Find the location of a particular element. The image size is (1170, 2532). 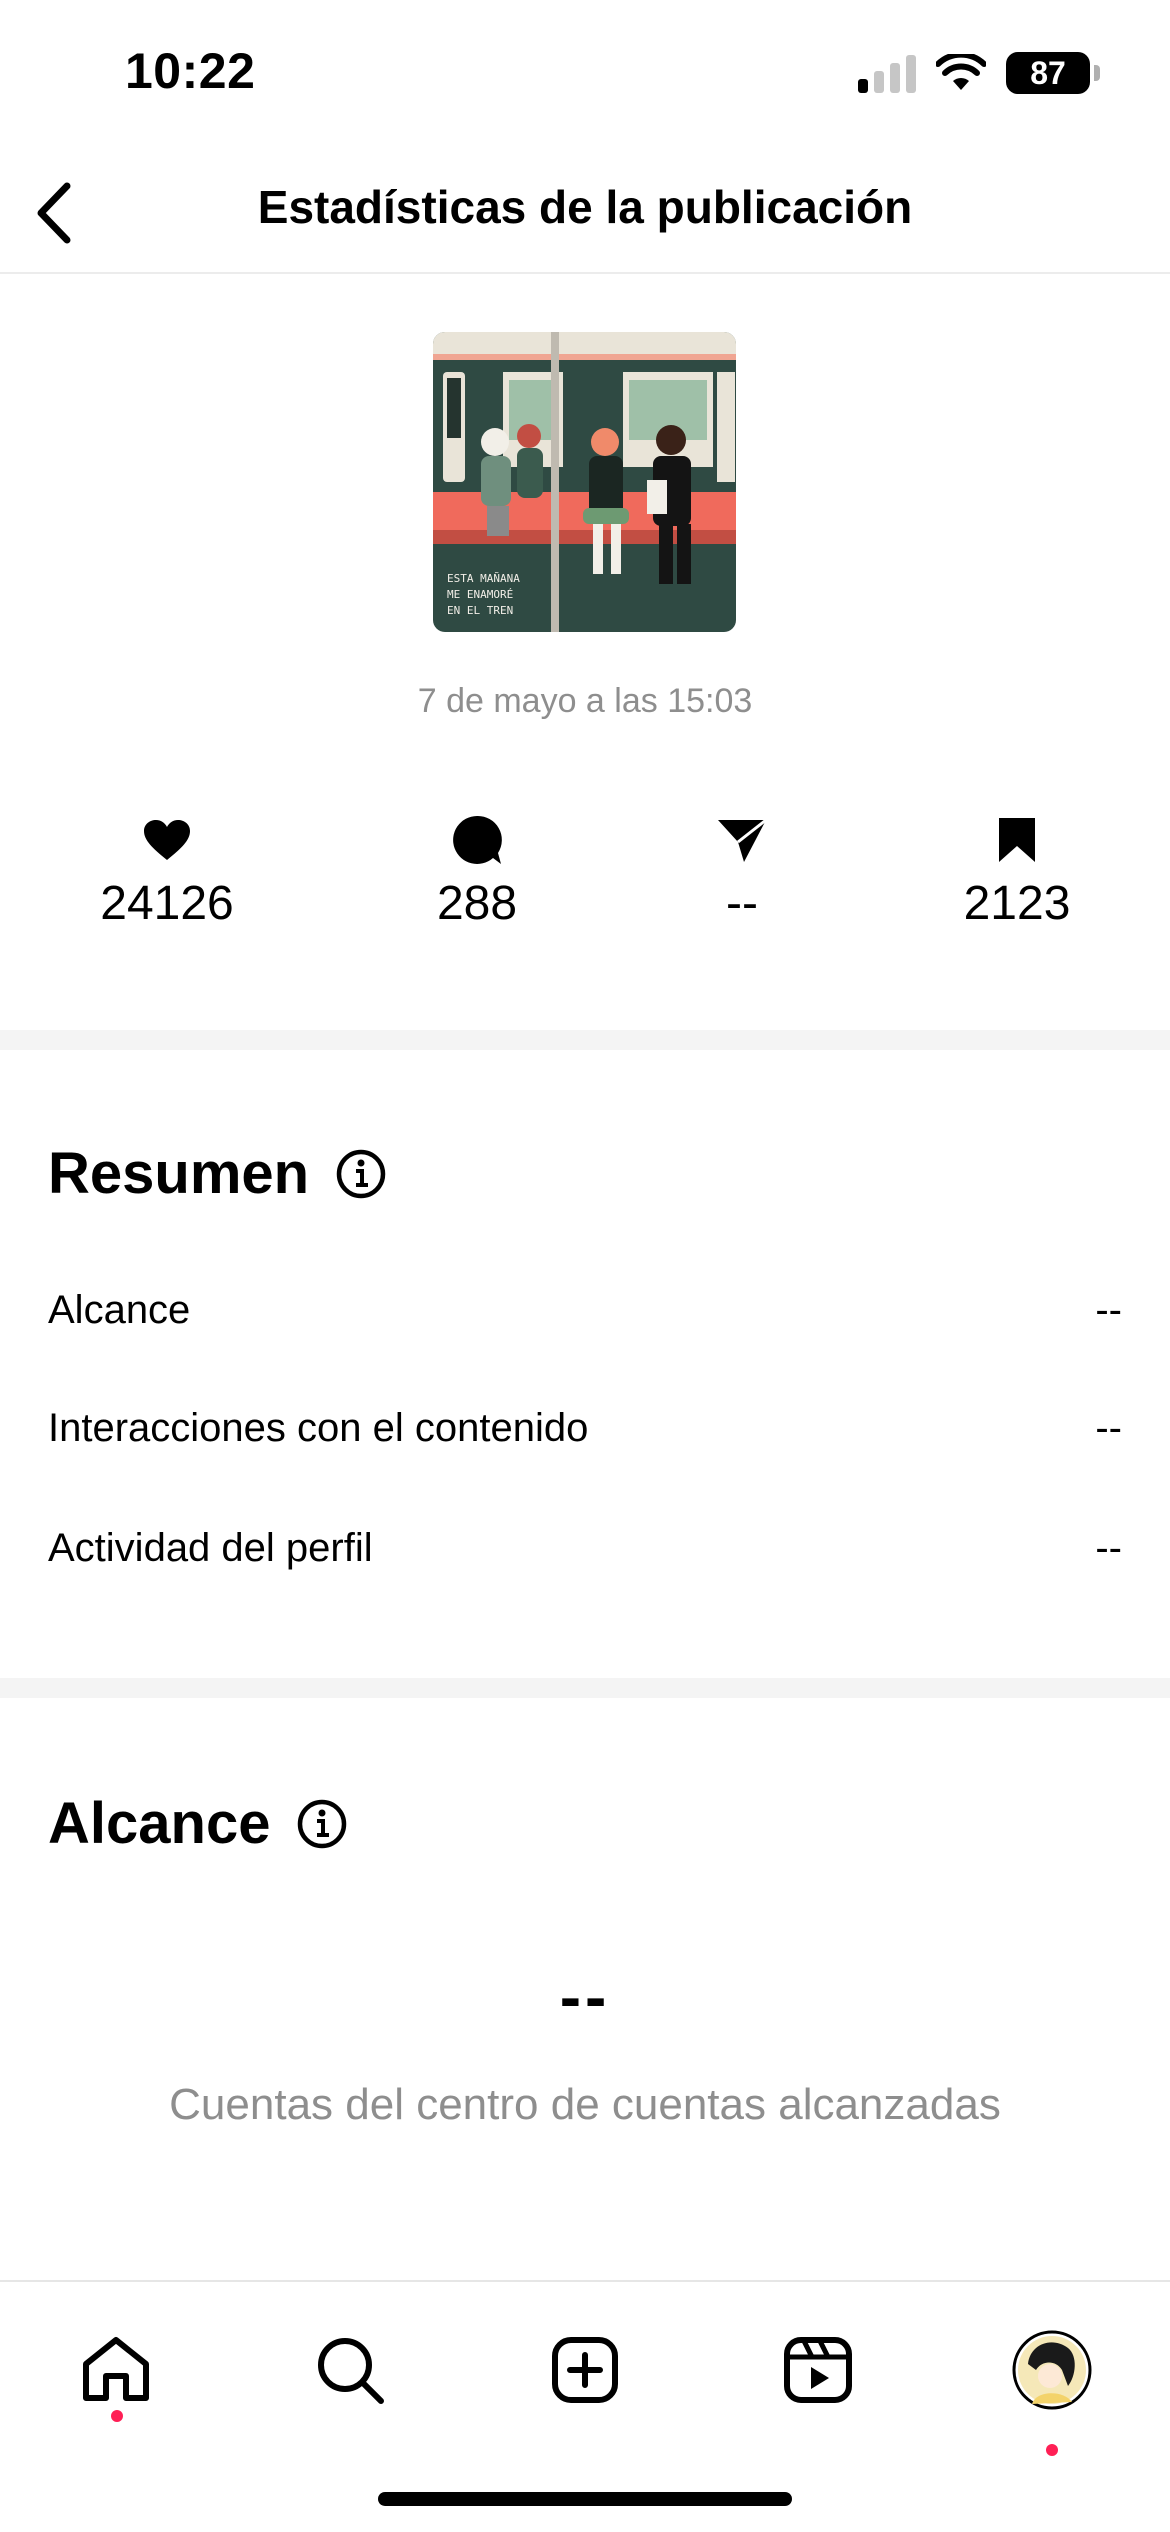

battery-level: 87 is located at coordinates (1048, 72).